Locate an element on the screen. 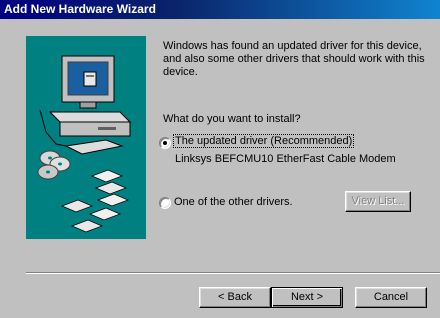  radio-selected-dot is located at coordinates (165, 143).